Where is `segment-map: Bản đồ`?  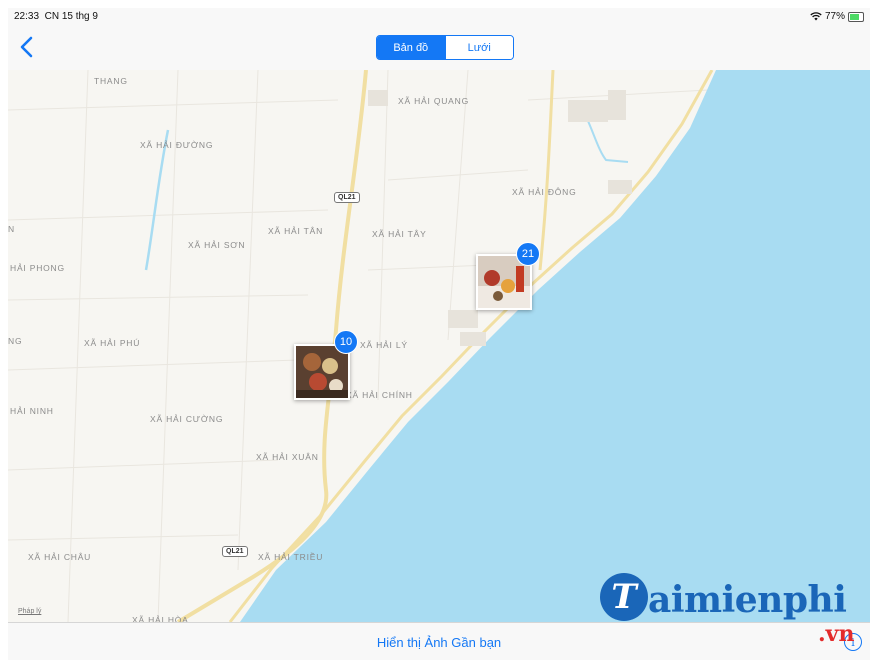
segment-map: Bản đồ is located at coordinates (411, 47).